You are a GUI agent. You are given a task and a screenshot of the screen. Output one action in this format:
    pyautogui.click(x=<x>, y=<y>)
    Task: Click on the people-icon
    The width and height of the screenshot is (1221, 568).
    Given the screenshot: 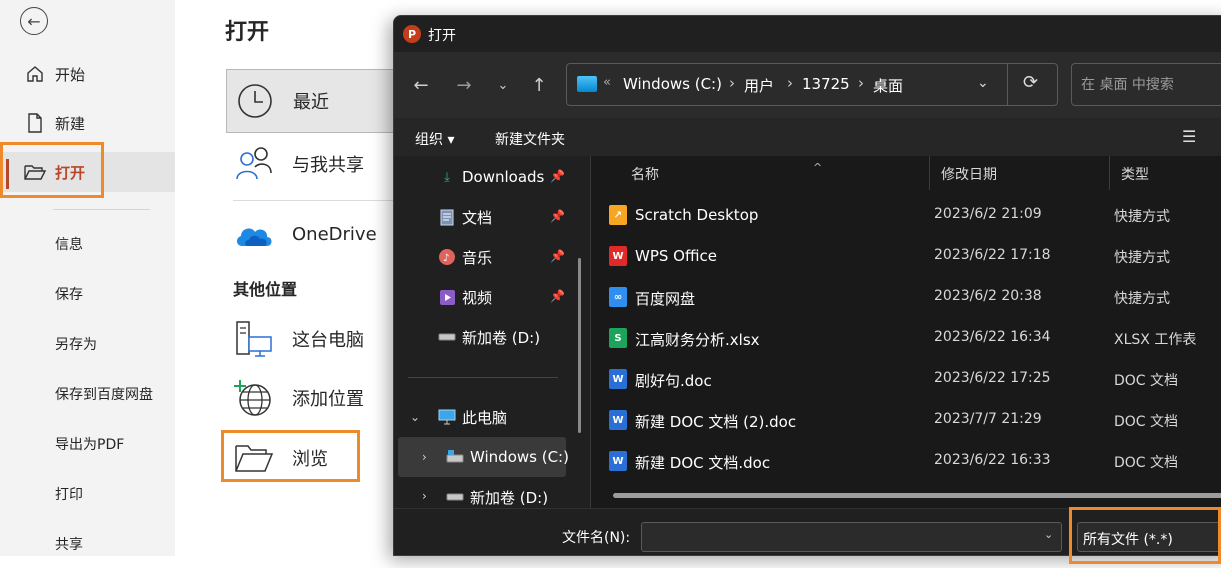 What is the action you would take?
    pyautogui.click(x=254, y=164)
    